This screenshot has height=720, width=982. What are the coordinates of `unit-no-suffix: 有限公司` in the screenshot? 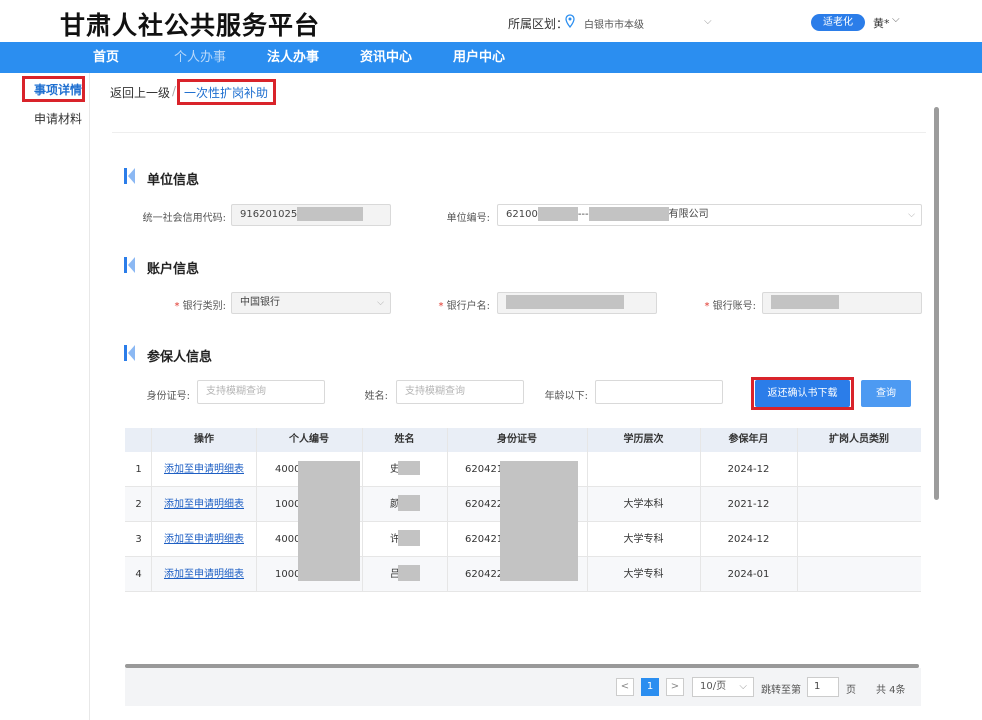 It's located at (688, 214).